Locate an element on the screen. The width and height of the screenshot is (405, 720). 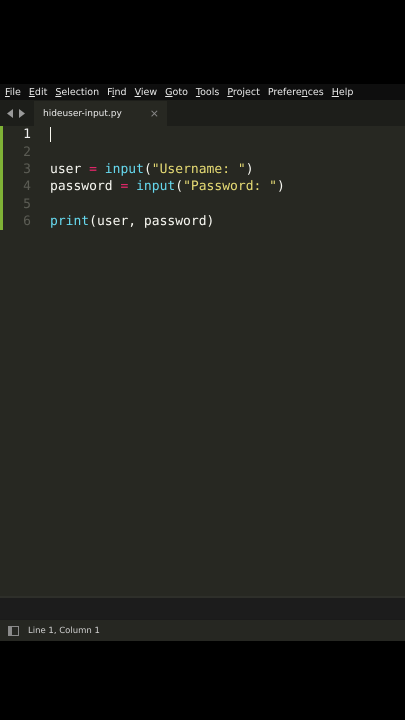
cursor-position: Line 1, Column 1 is located at coordinates (64, 631).